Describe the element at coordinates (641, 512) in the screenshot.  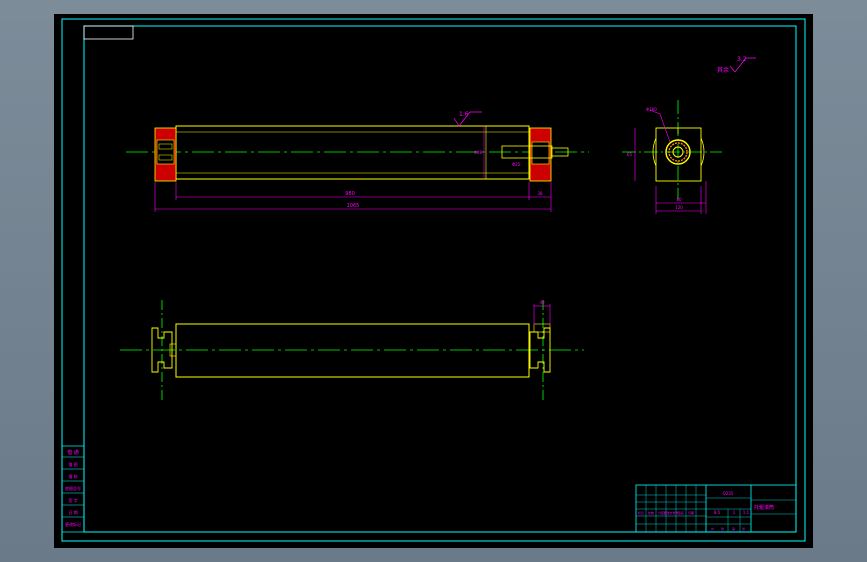
I see `sign-label: 标记` at that location.